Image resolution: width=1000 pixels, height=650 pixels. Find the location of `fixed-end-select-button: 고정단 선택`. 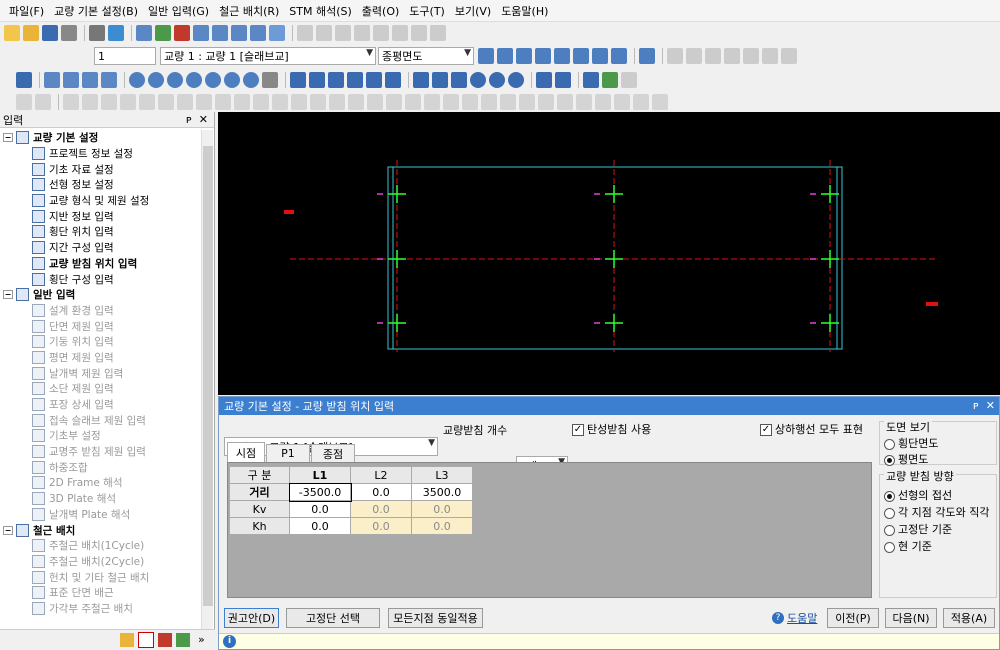

fixed-end-select-button: 고정단 선택 is located at coordinates (333, 618).